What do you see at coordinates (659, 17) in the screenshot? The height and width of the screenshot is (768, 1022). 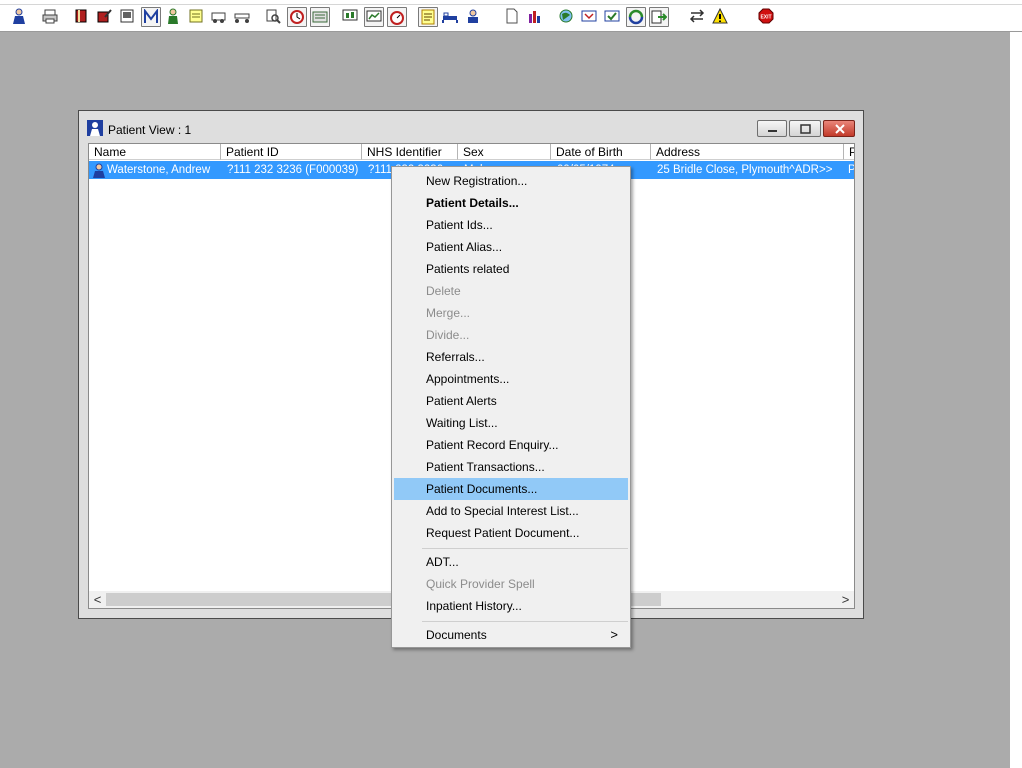 I see `transfer-icon` at bounding box center [659, 17].